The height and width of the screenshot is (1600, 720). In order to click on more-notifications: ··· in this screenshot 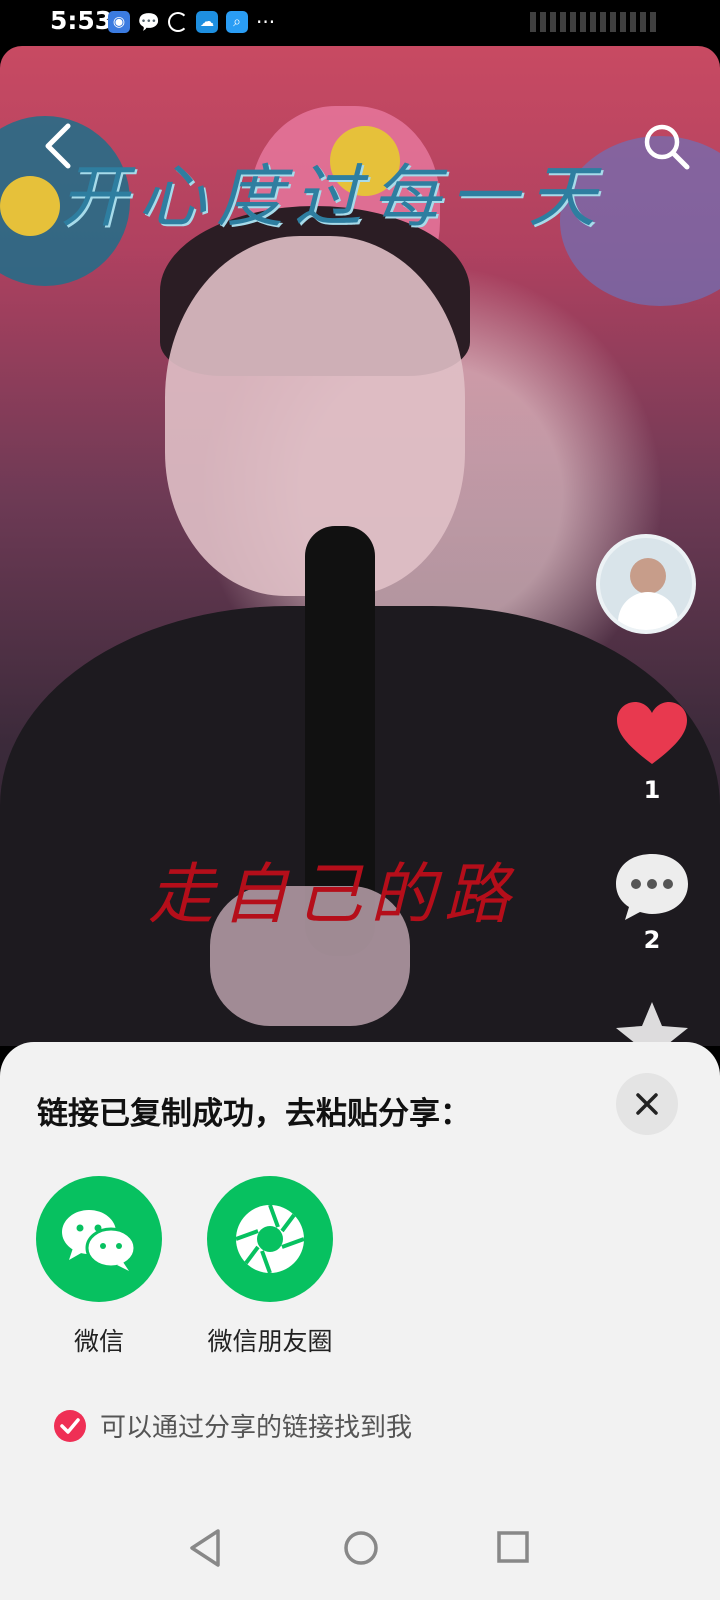, I will do `click(266, 22)`.